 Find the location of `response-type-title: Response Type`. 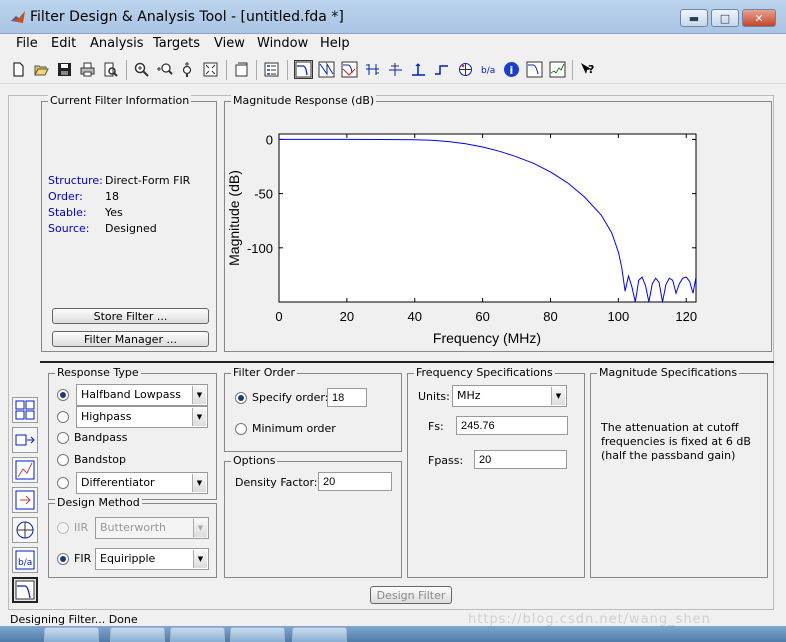

response-type-title: Response Type is located at coordinates (98, 372).